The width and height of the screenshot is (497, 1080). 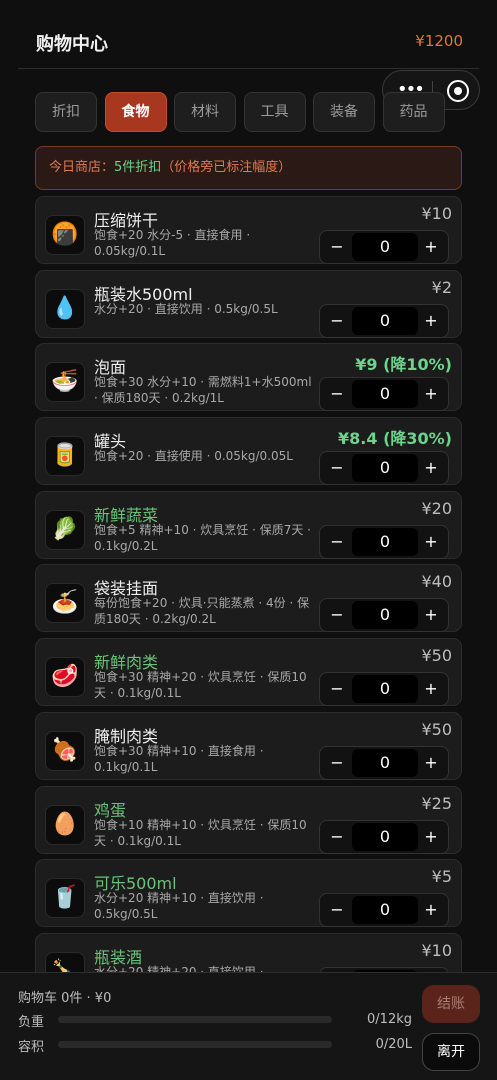 I want to click on notice-highlight: 5件折扣, so click(x=138, y=167).